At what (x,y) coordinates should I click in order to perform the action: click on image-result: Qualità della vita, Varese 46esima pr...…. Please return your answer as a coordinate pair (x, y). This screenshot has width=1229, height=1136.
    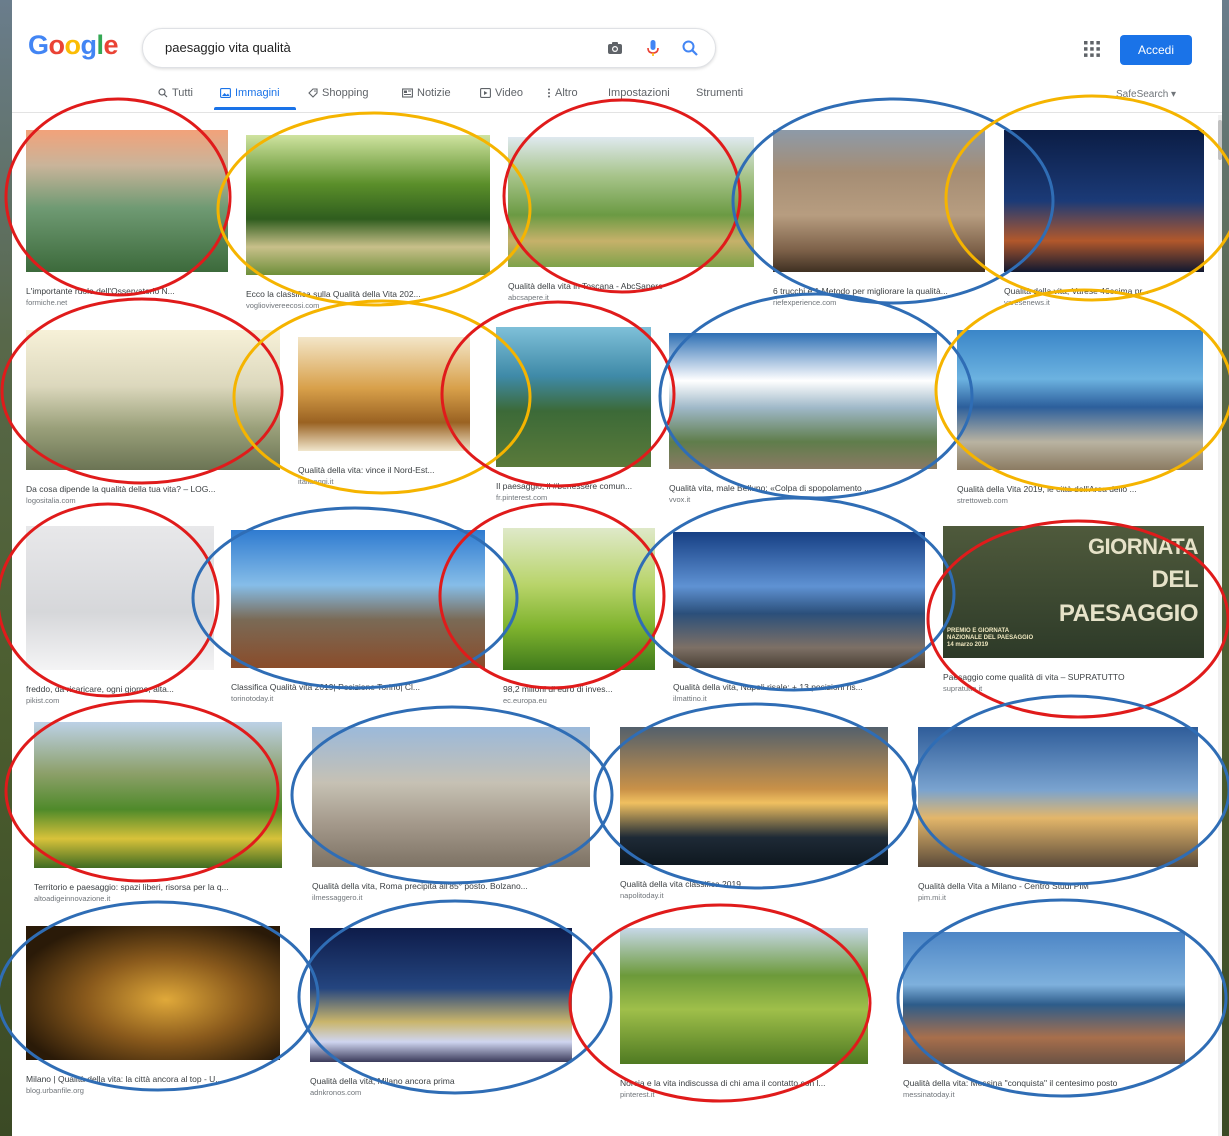
    Looking at the image, I should click on (1104, 218).